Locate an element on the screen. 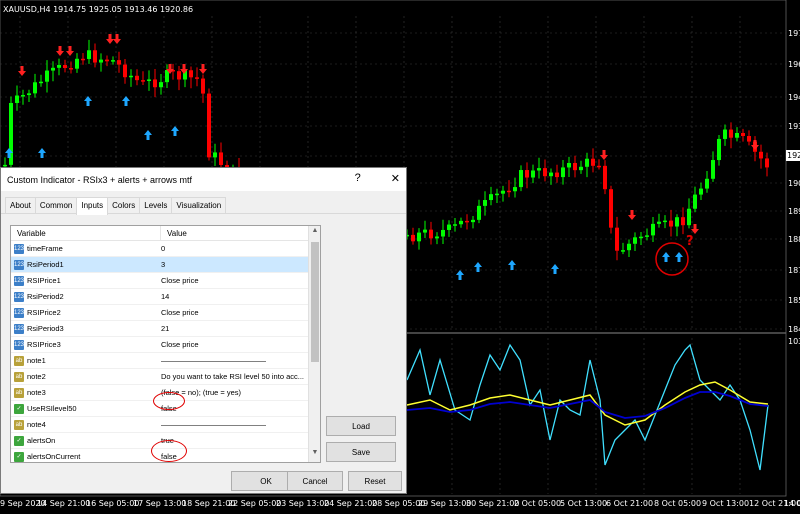  tab-levels: Levels is located at coordinates (156, 205).